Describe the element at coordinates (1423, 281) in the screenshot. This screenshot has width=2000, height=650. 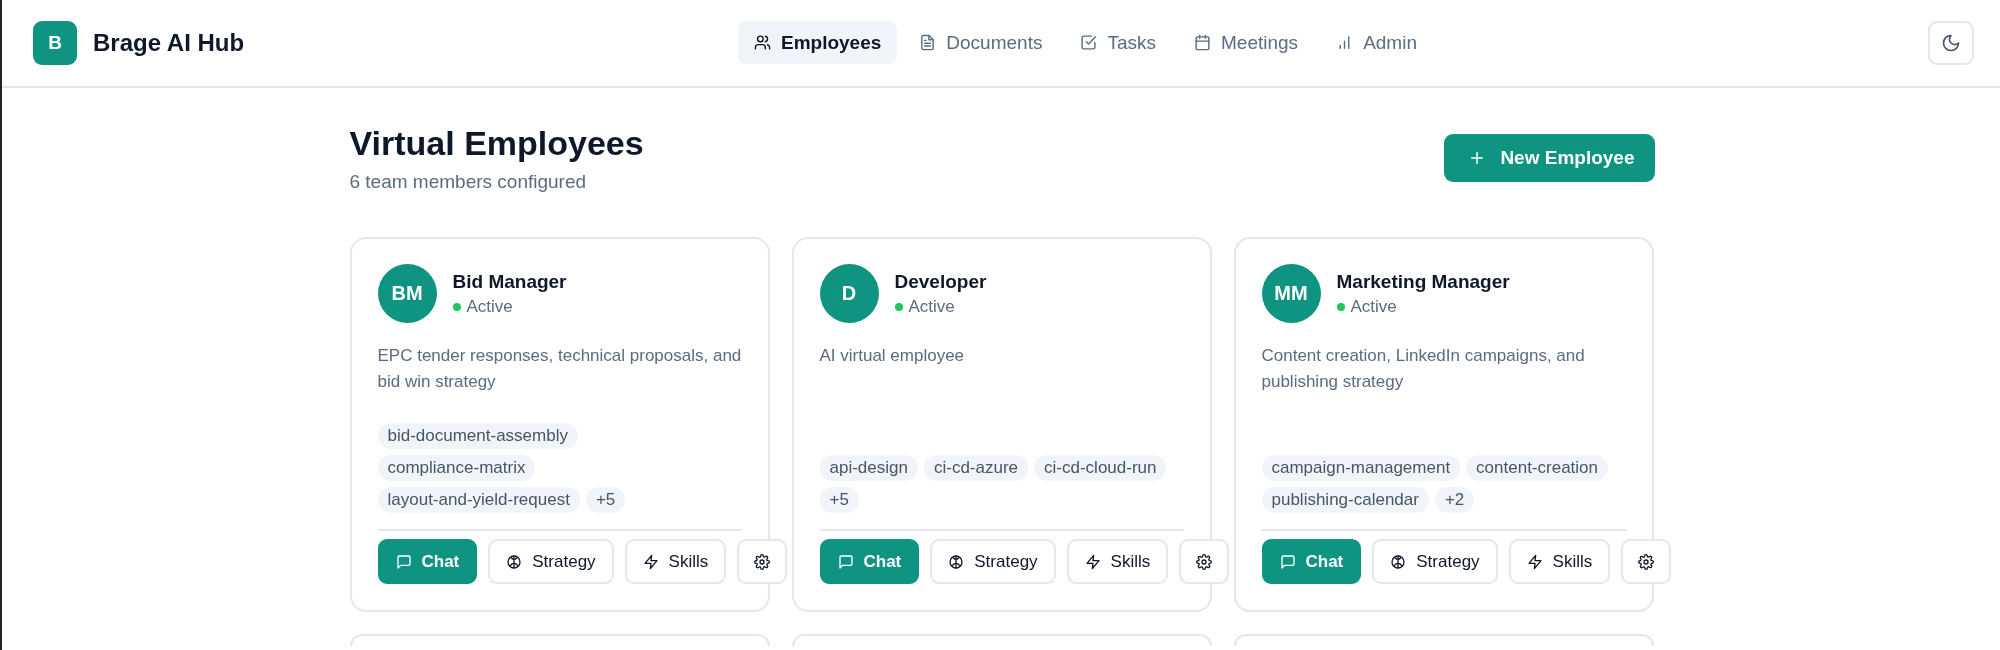
I see `employee-name: Marketing Manager` at that location.